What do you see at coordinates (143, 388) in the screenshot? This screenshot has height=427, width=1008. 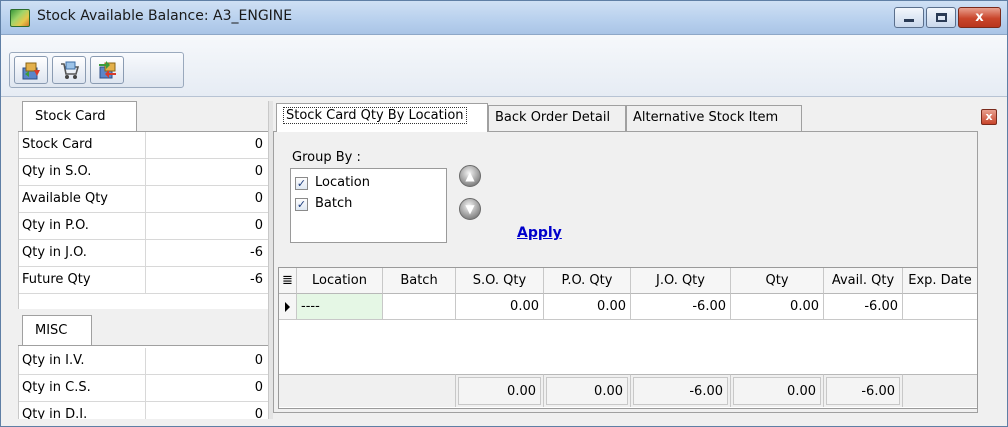 I see `list-item: Qty in C.S. 0` at bounding box center [143, 388].